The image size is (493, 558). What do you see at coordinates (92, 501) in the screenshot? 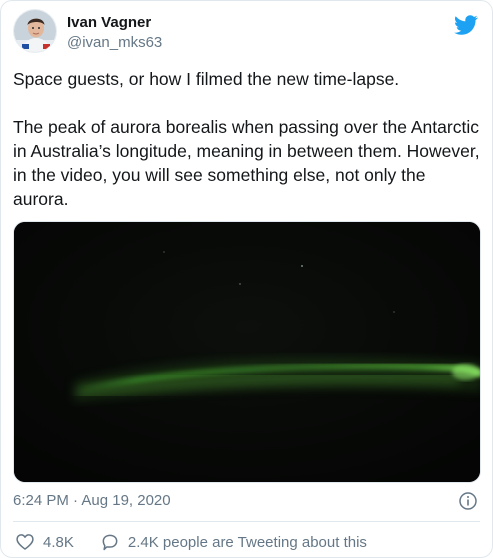
I see `tweet-timestamp: 6:24 PM · Aug 19, 2020` at bounding box center [92, 501].